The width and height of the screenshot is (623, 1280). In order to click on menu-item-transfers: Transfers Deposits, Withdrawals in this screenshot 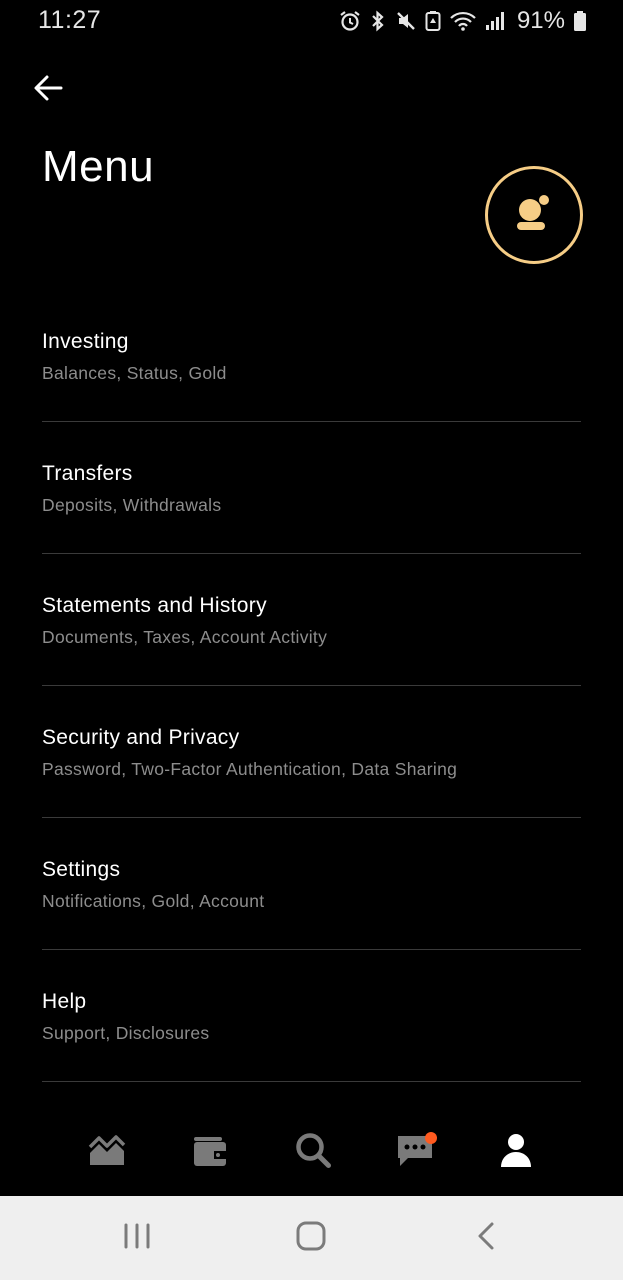, I will do `click(311, 488)`.